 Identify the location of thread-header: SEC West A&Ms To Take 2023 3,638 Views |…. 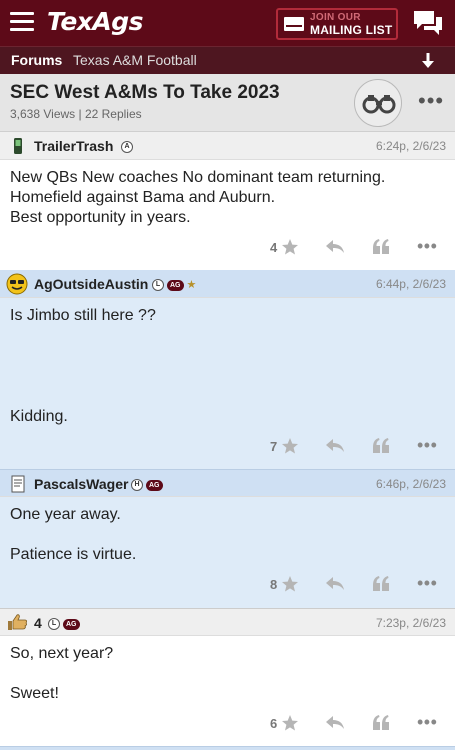
(227, 103).